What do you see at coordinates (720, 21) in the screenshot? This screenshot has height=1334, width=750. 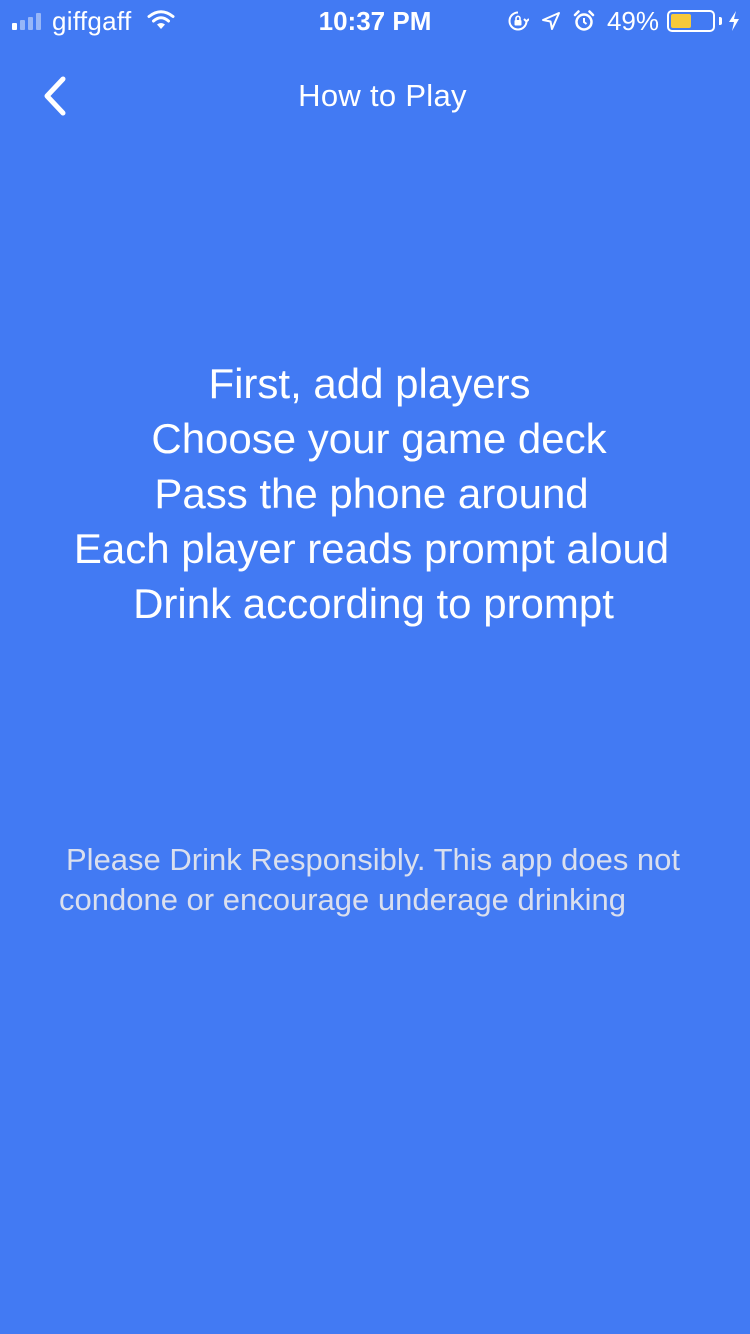 I see `battery-nub` at bounding box center [720, 21].